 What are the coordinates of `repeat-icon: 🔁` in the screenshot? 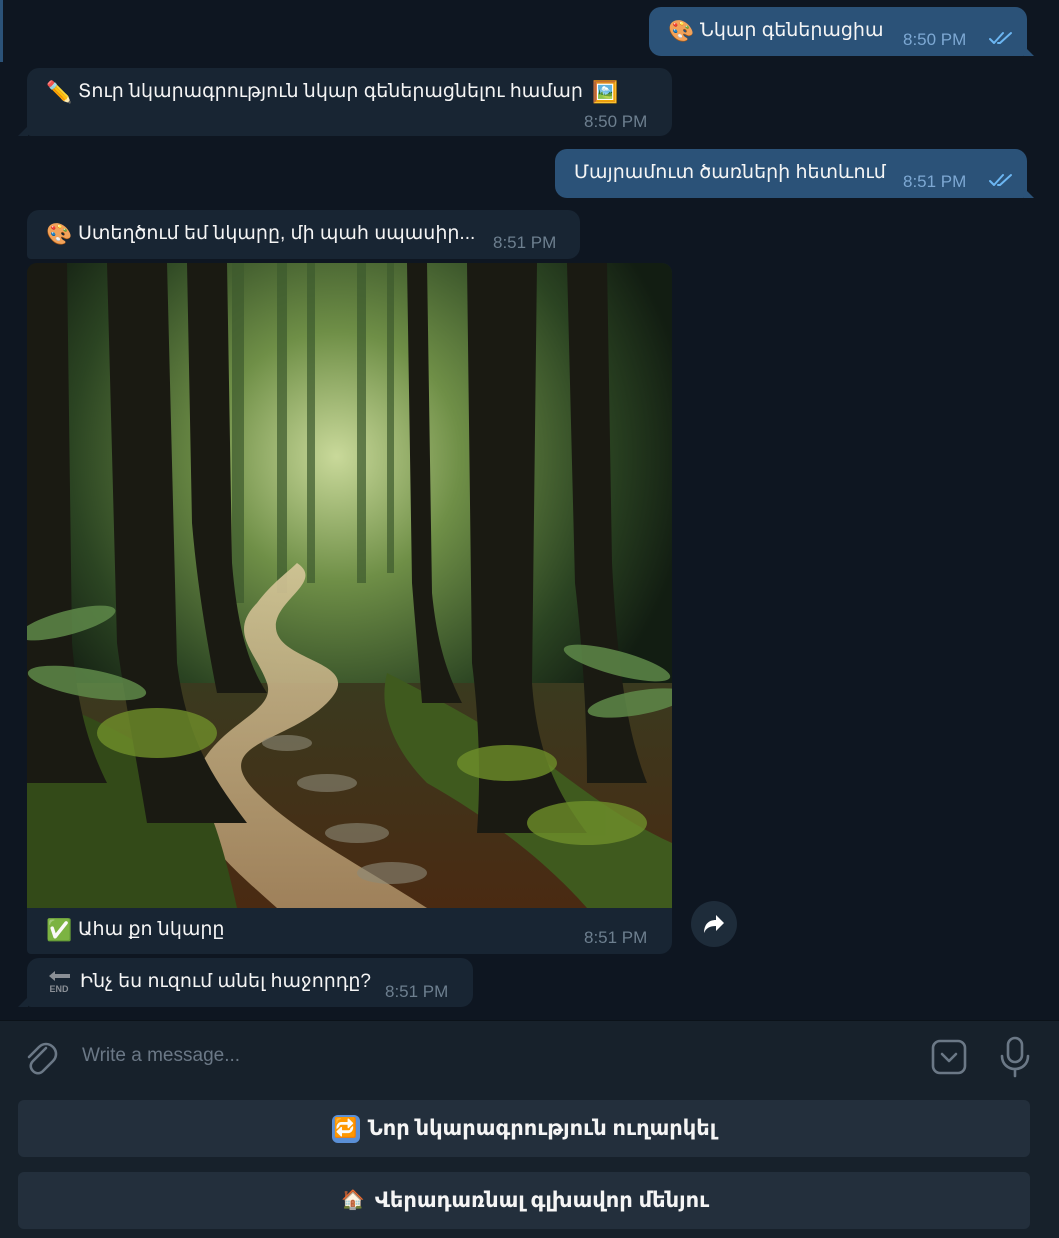 It's located at (345, 1128).